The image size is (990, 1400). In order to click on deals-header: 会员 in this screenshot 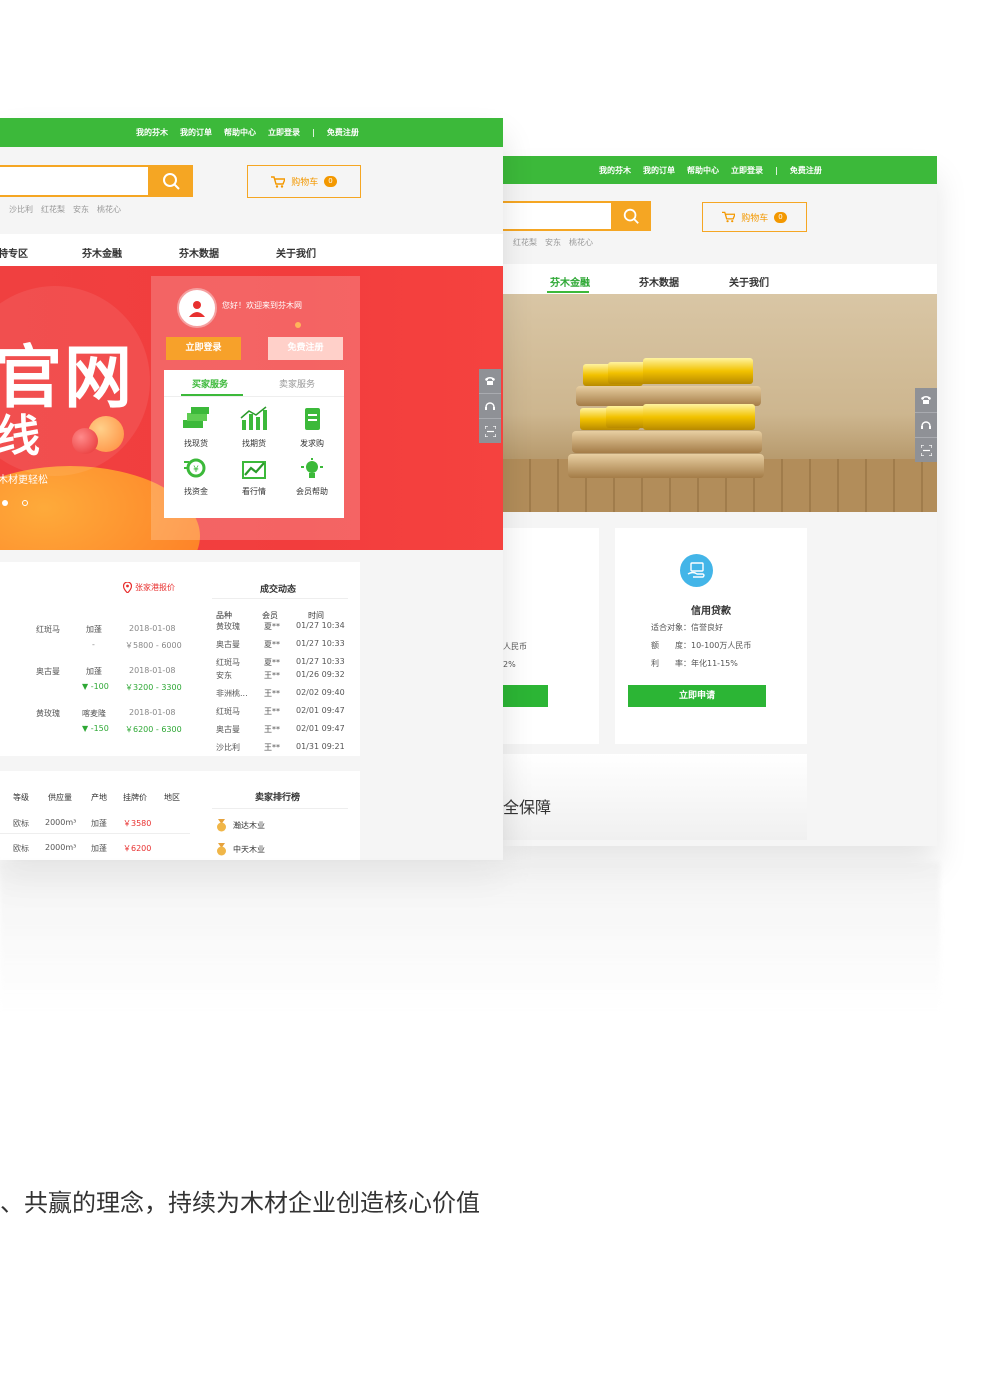, I will do `click(270, 615)`.